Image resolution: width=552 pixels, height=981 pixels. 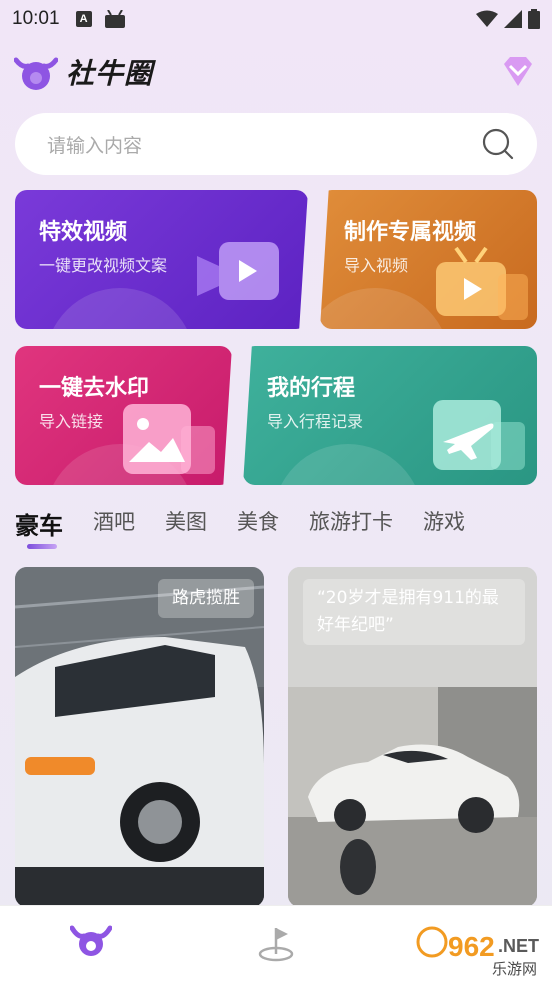 I want to click on category-tabs: 豪车 酒吧 美图 美食 旅游打卡 游戏, so click(x=280, y=531).